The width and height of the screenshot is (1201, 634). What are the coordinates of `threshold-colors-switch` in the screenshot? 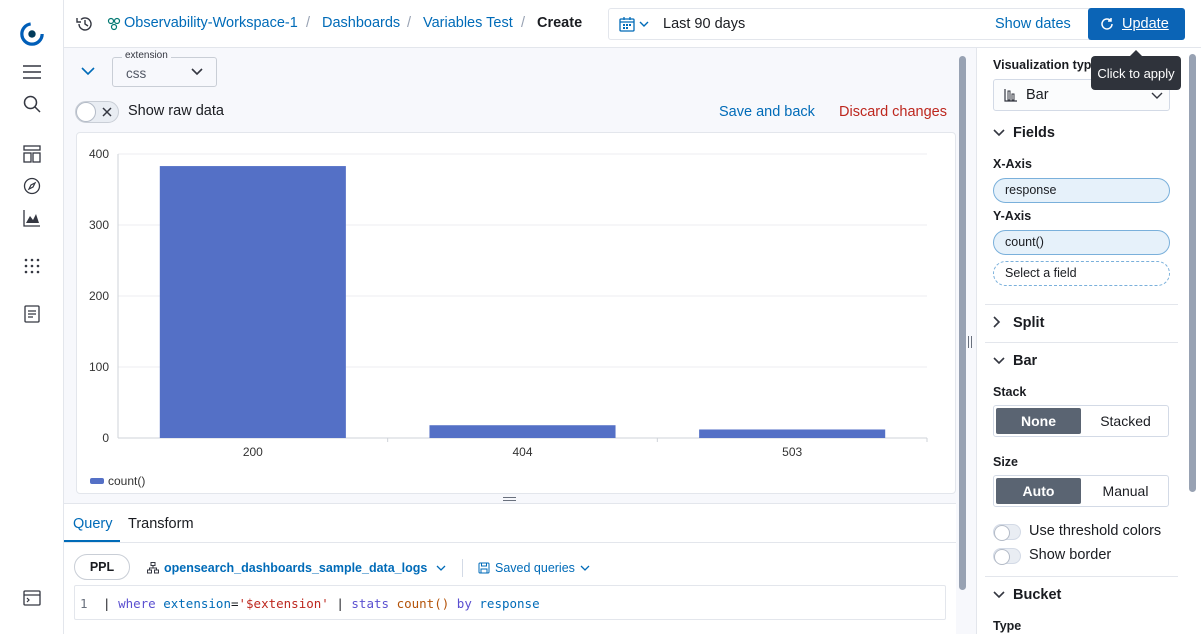 It's located at (1007, 532).